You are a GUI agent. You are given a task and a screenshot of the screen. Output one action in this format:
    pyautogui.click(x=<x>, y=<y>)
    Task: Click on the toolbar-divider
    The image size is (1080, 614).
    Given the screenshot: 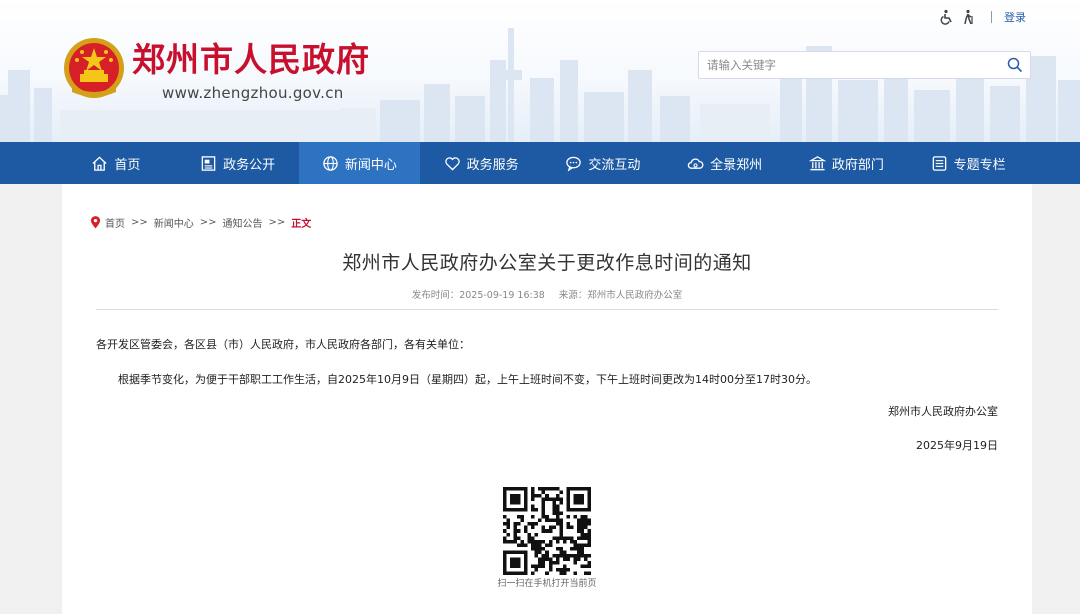 What is the action you would take?
    pyautogui.click(x=991, y=17)
    